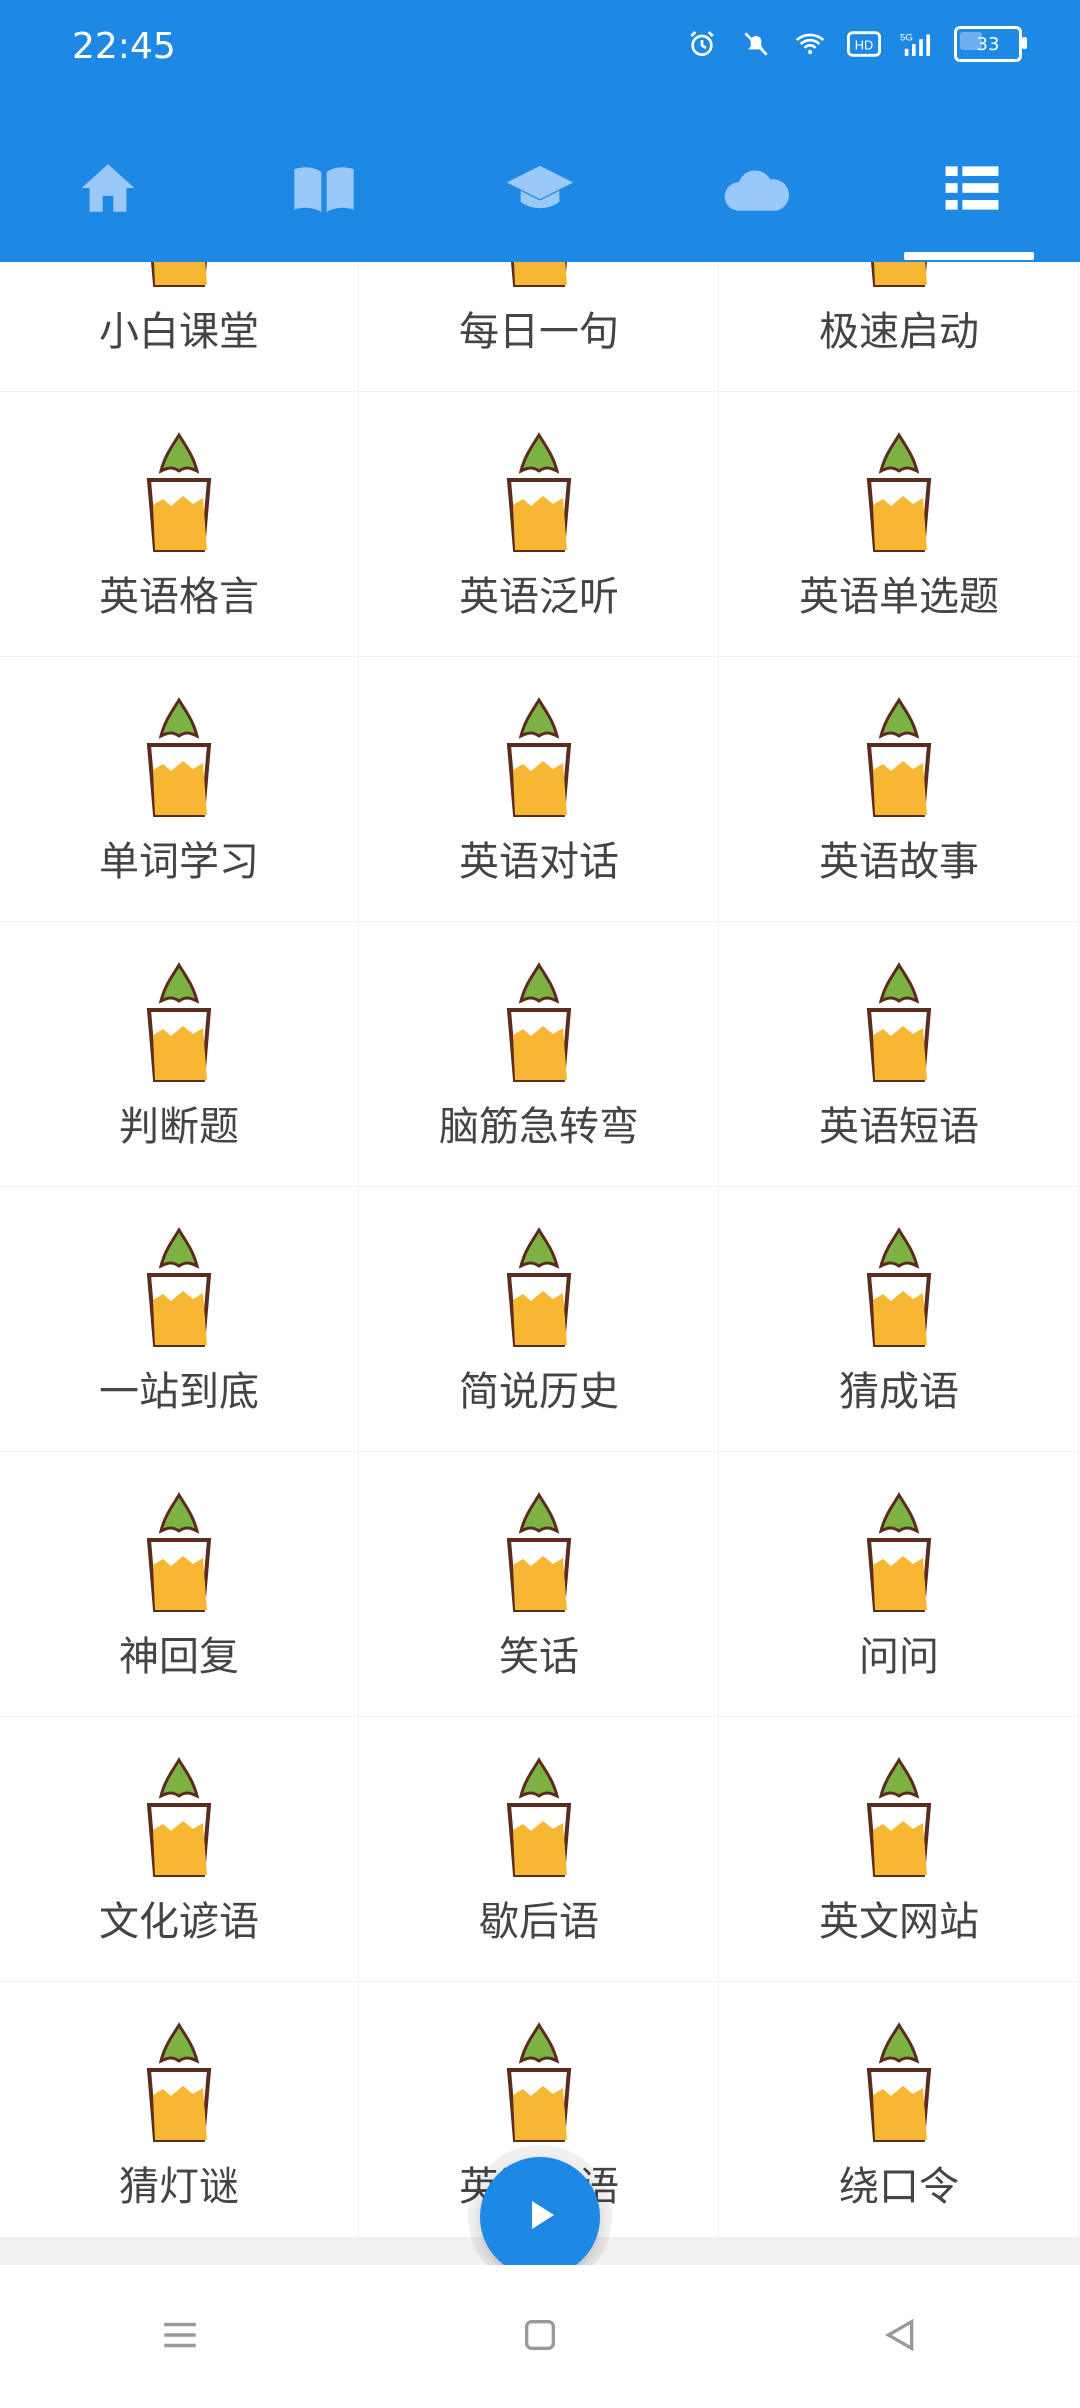 Image resolution: width=1080 pixels, height=2408 pixels. I want to click on tab-learn, so click(540, 190).